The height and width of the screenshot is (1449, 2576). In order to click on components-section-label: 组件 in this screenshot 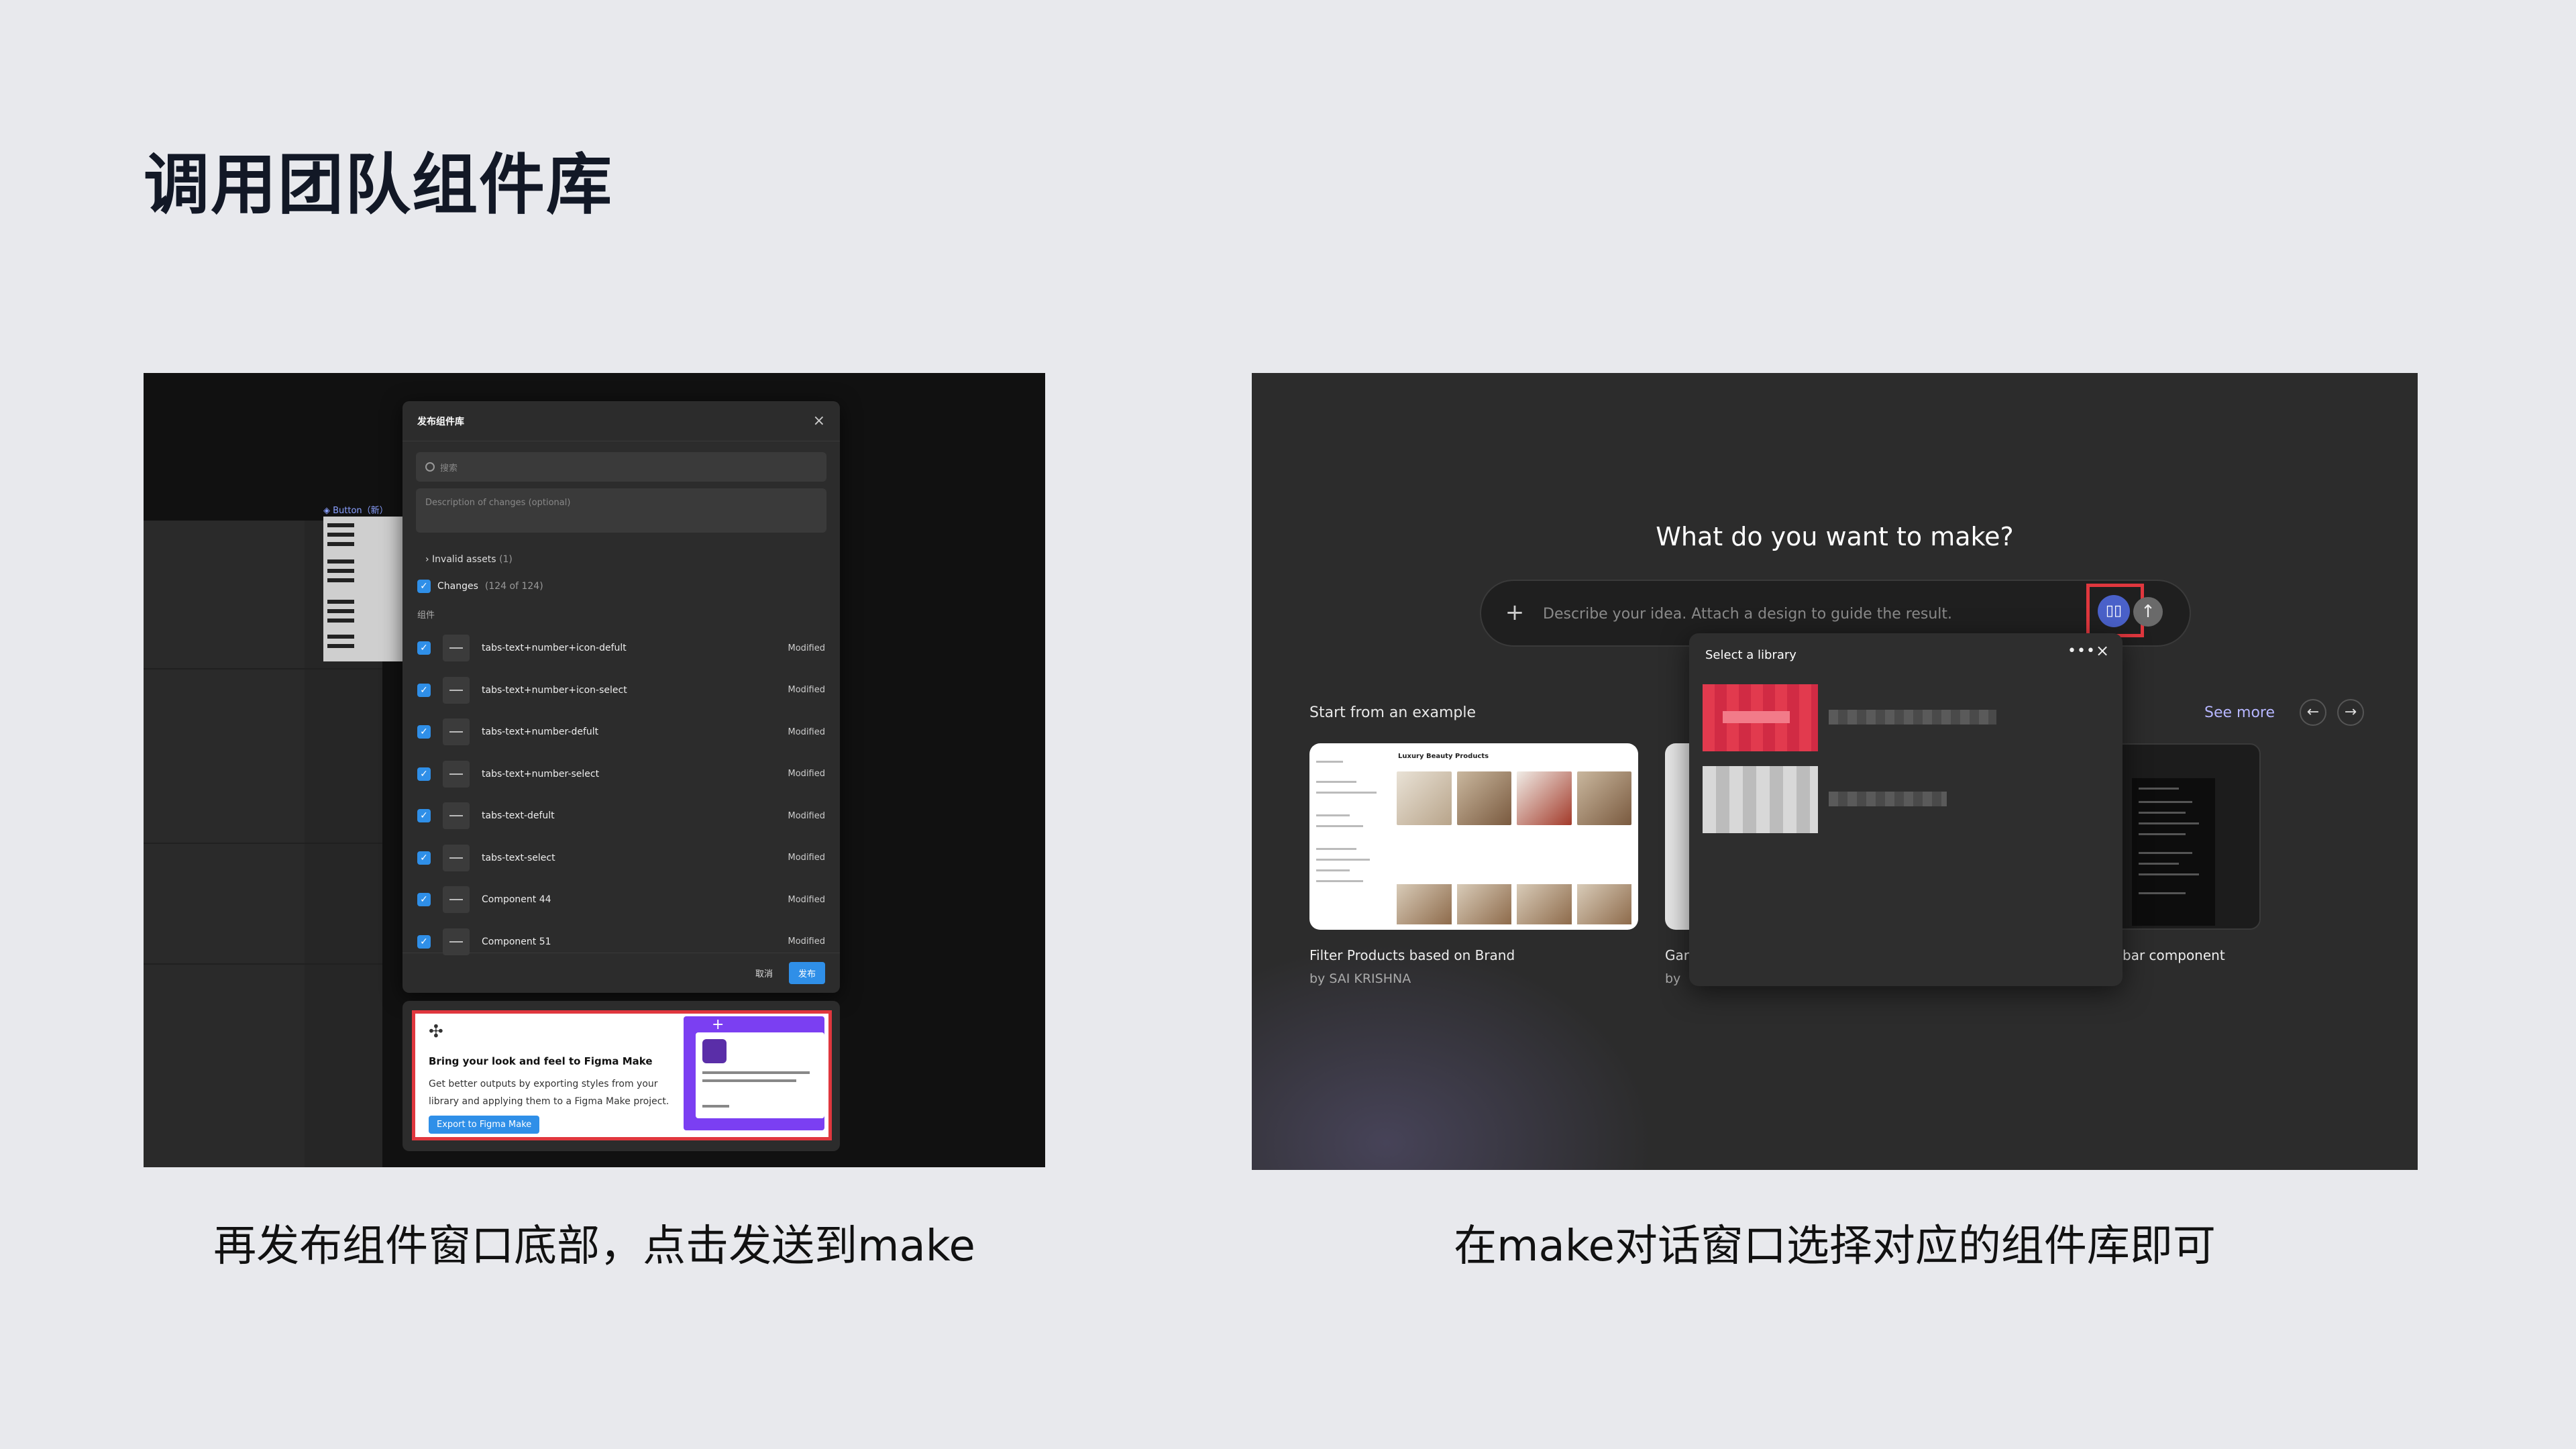, I will do `click(426, 615)`.